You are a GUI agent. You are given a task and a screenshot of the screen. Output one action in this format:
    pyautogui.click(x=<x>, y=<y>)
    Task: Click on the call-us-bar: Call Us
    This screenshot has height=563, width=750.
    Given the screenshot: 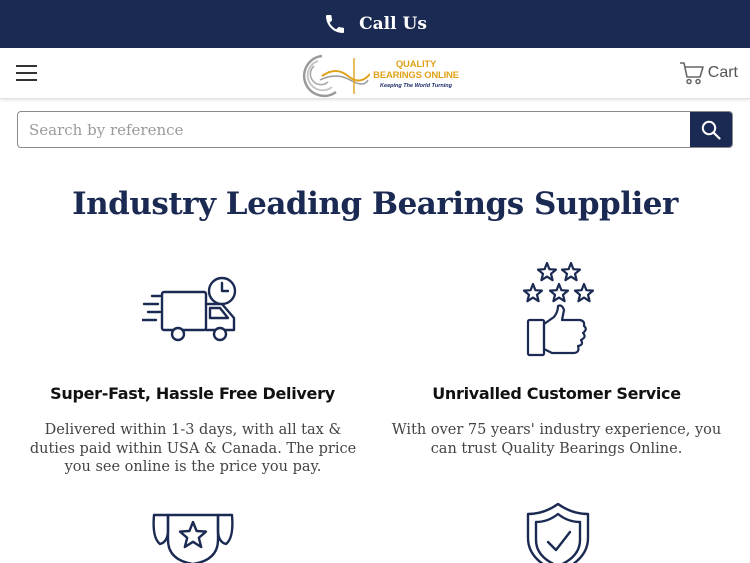 What is the action you would take?
    pyautogui.click(x=375, y=24)
    